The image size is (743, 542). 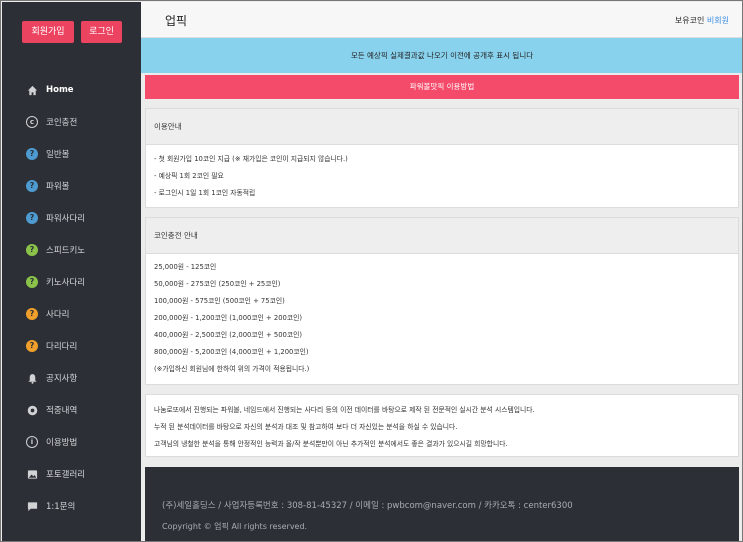 I want to click on sidebar-item-inquiry: 1:1문의, so click(x=71, y=506).